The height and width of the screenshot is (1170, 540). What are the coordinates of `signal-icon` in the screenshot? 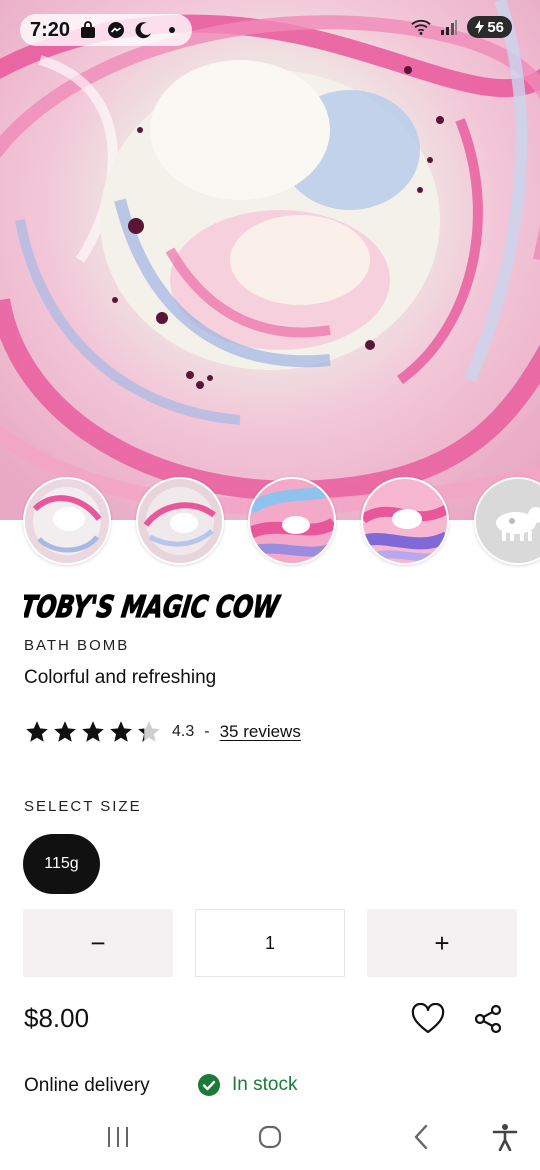 It's located at (449, 27).